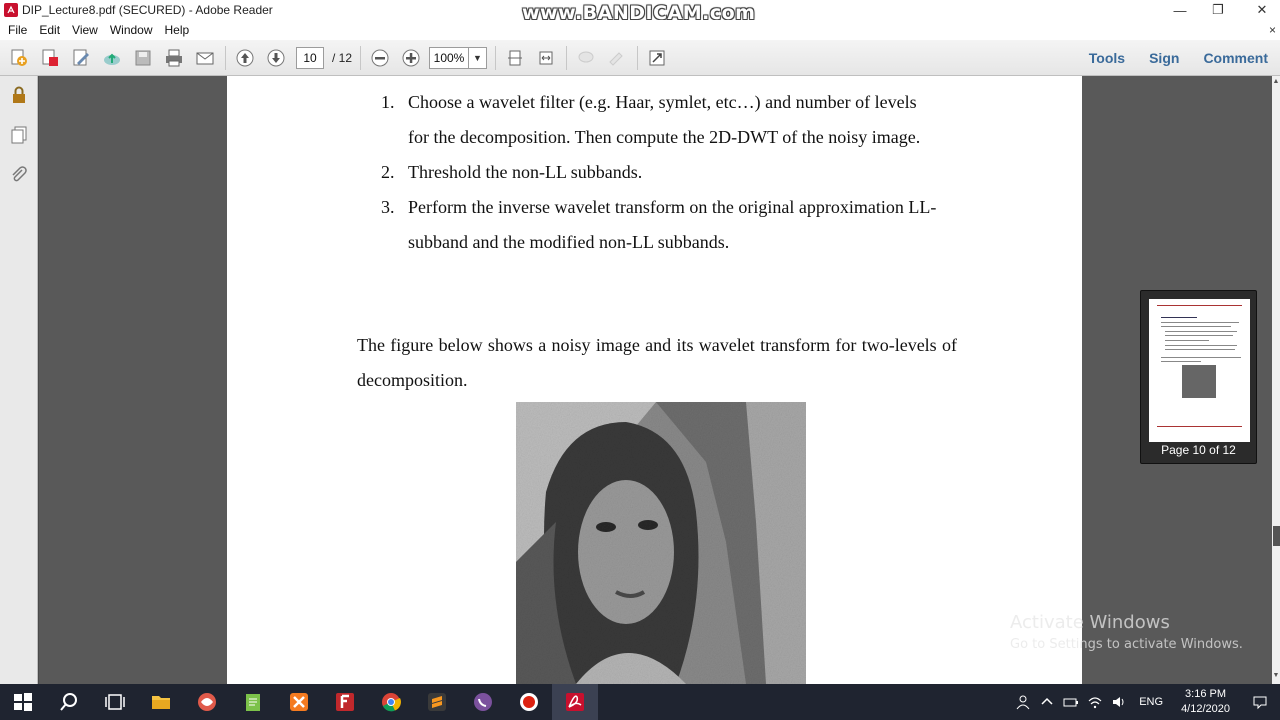 This screenshot has width=1280, height=720. I want to click on noisy-image-figure, so click(661, 543).